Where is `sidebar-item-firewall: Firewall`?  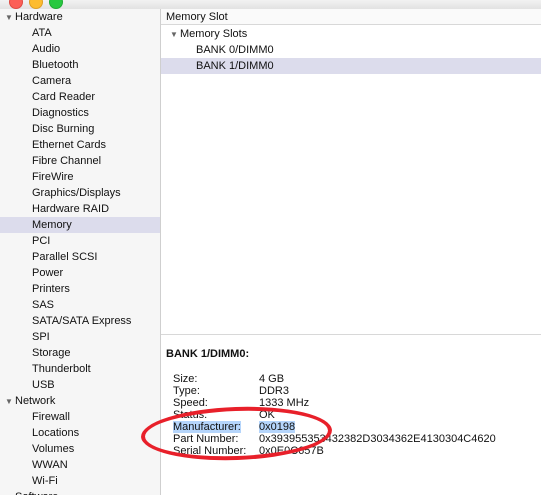
sidebar-item-firewall: Firewall is located at coordinates (80, 417).